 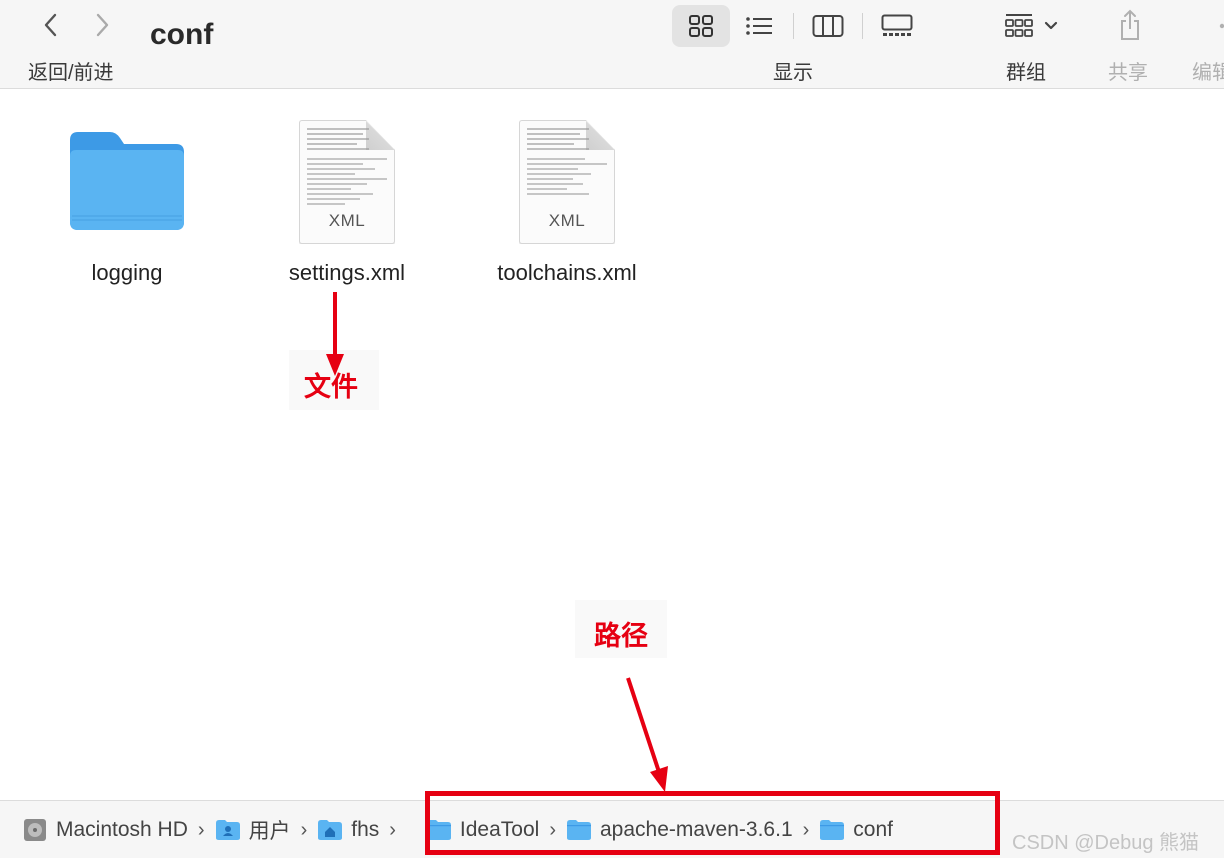 What do you see at coordinates (621, 636) in the screenshot?
I see `annotation-path-label: 路径` at bounding box center [621, 636].